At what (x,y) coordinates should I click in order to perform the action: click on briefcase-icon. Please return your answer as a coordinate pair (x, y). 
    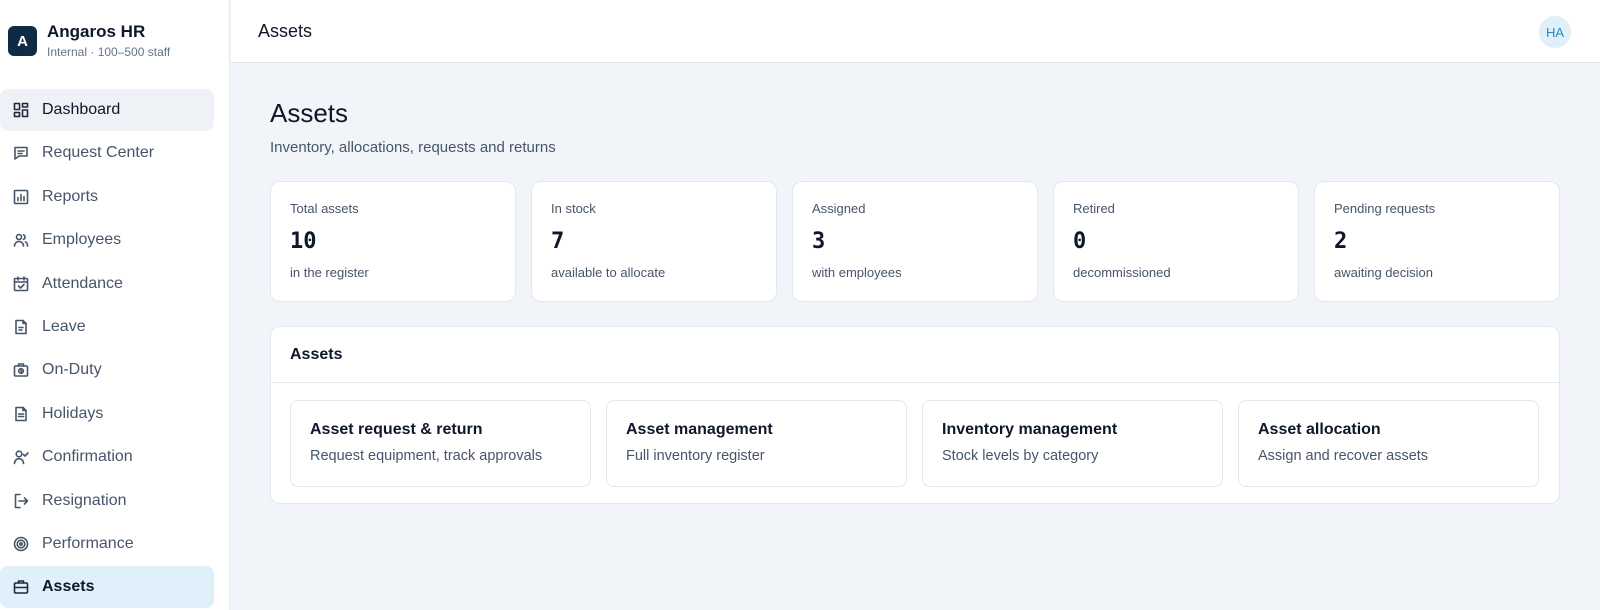
    Looking at the image, I should click on (21, 587).